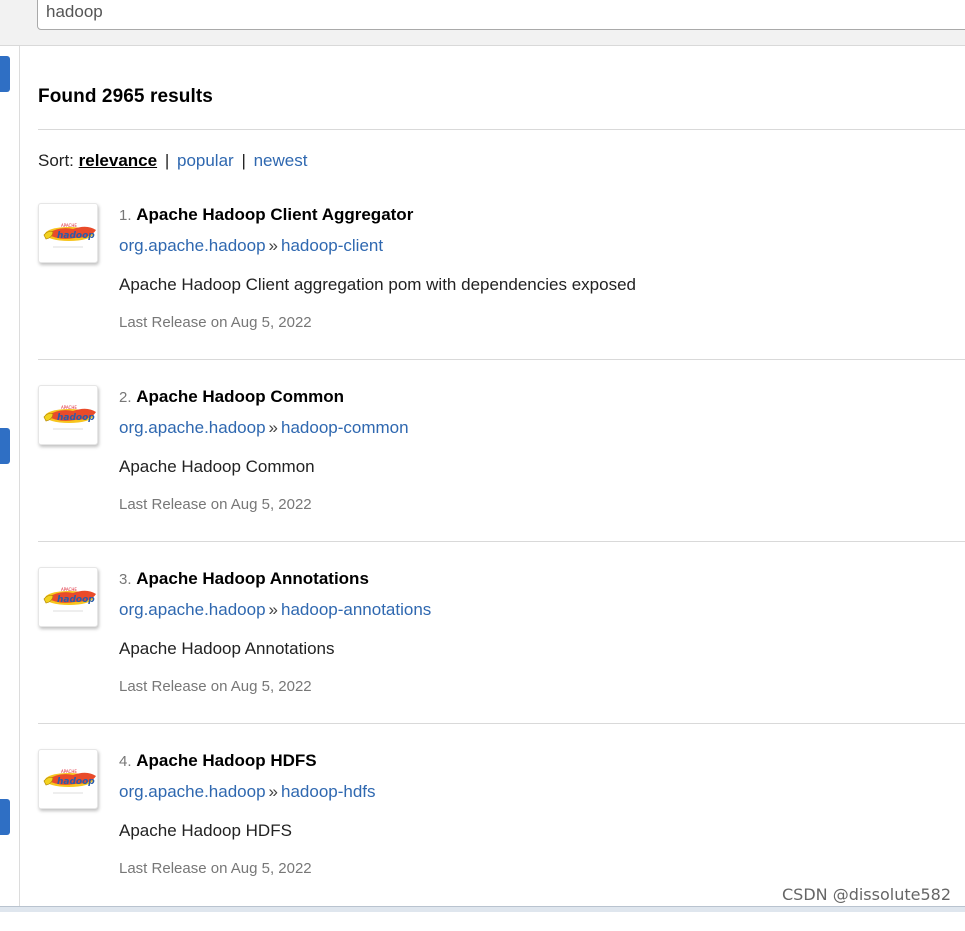 The width and height of the screenshot is (965, 931). Describe the element at coordinates (274, 214) in the screenshot. I see `result-title-link: Apache Hadoop Client Aggregator` at that location.